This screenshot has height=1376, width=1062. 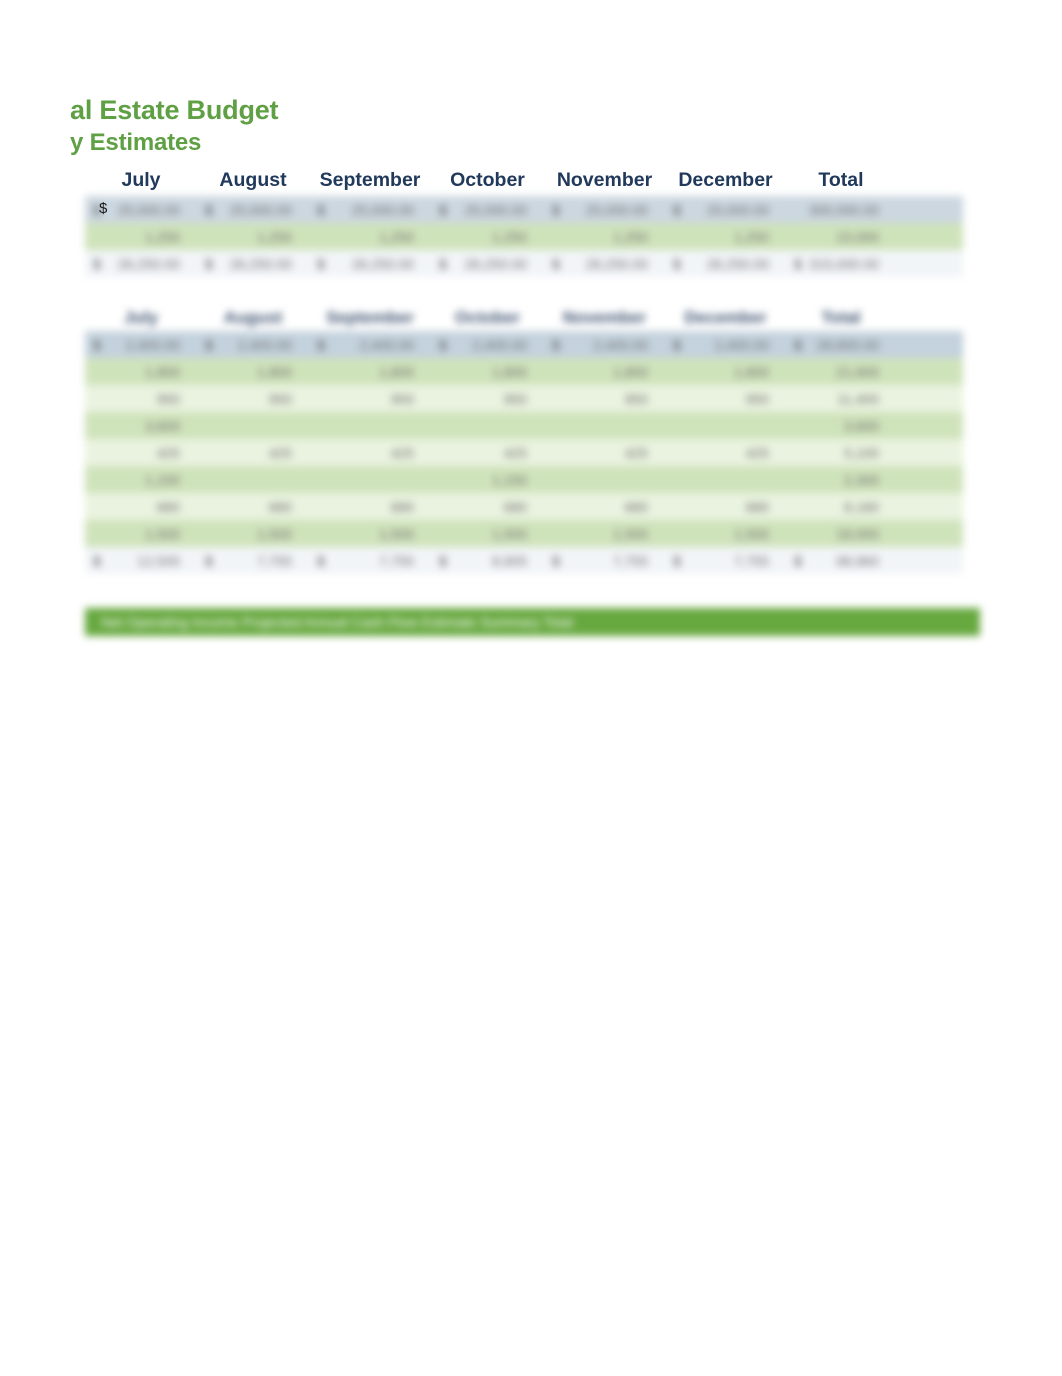 I want to click on cell-amount: 5,100, so click(x=861, y=452).